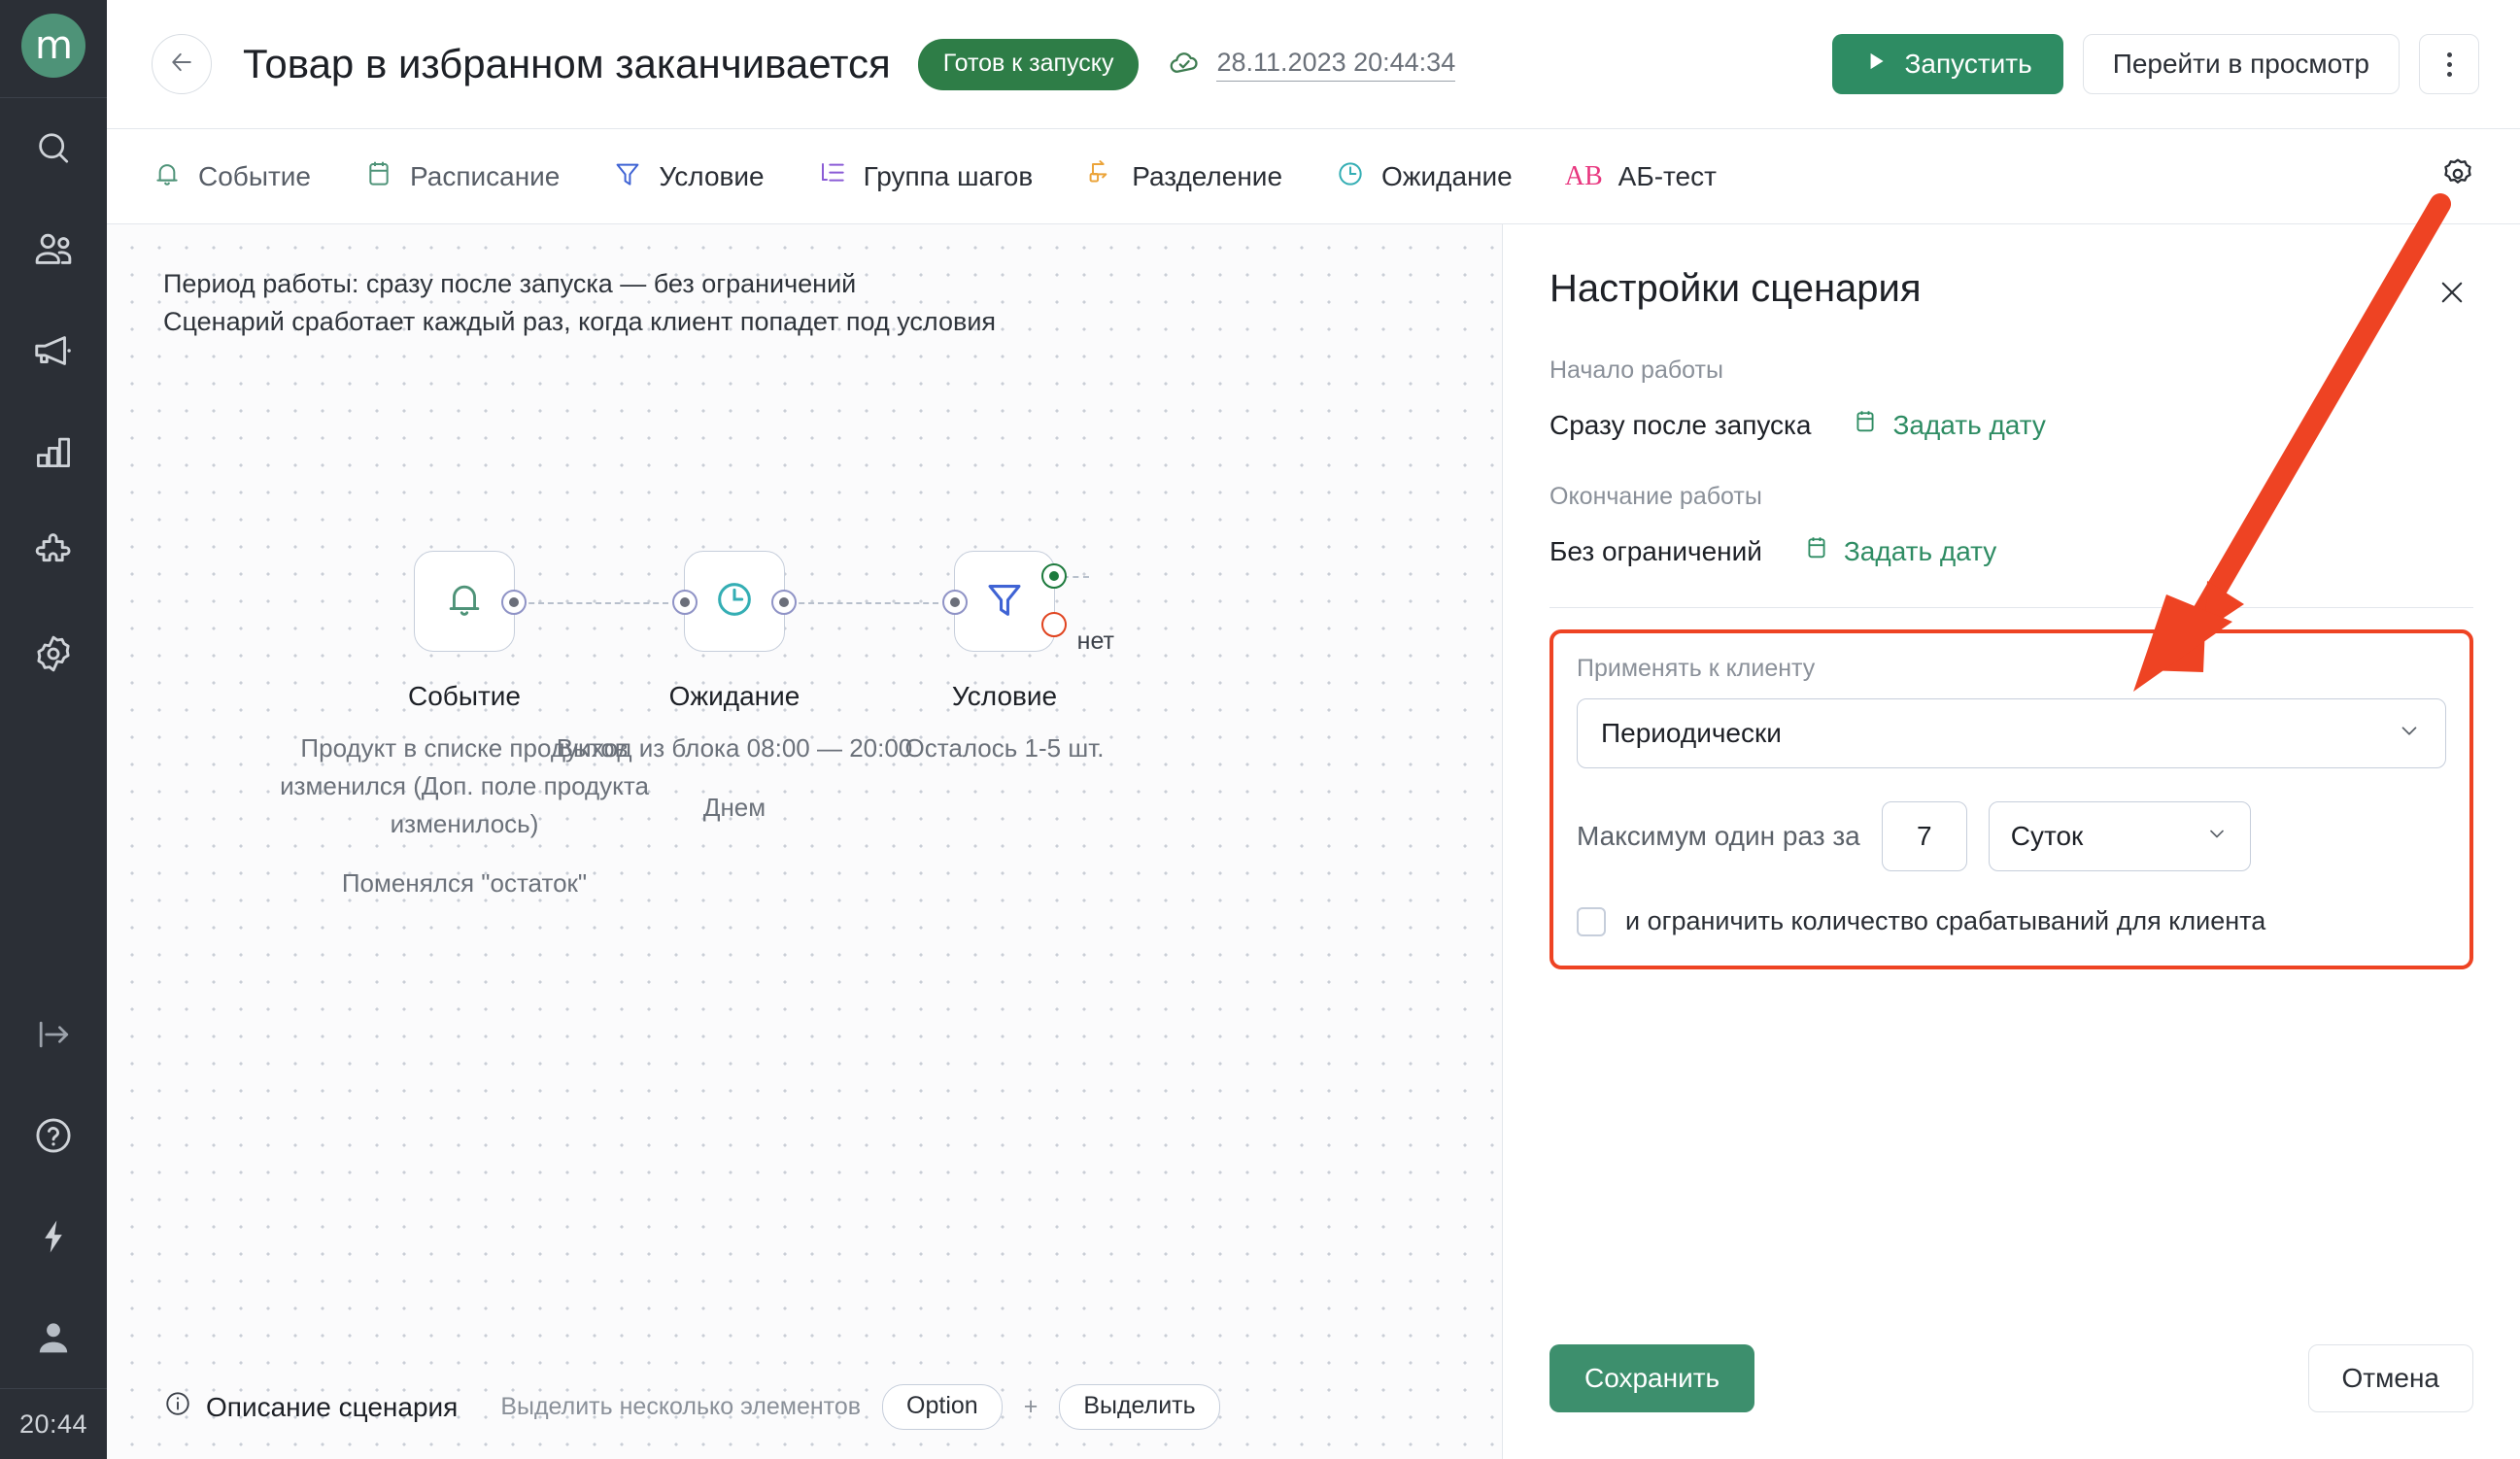 This screenshot has height=1459, width=2520. Describe the element at coordinates (2390, 1378) in the screenshot. I see `cancel-button: Отмена` at that location.